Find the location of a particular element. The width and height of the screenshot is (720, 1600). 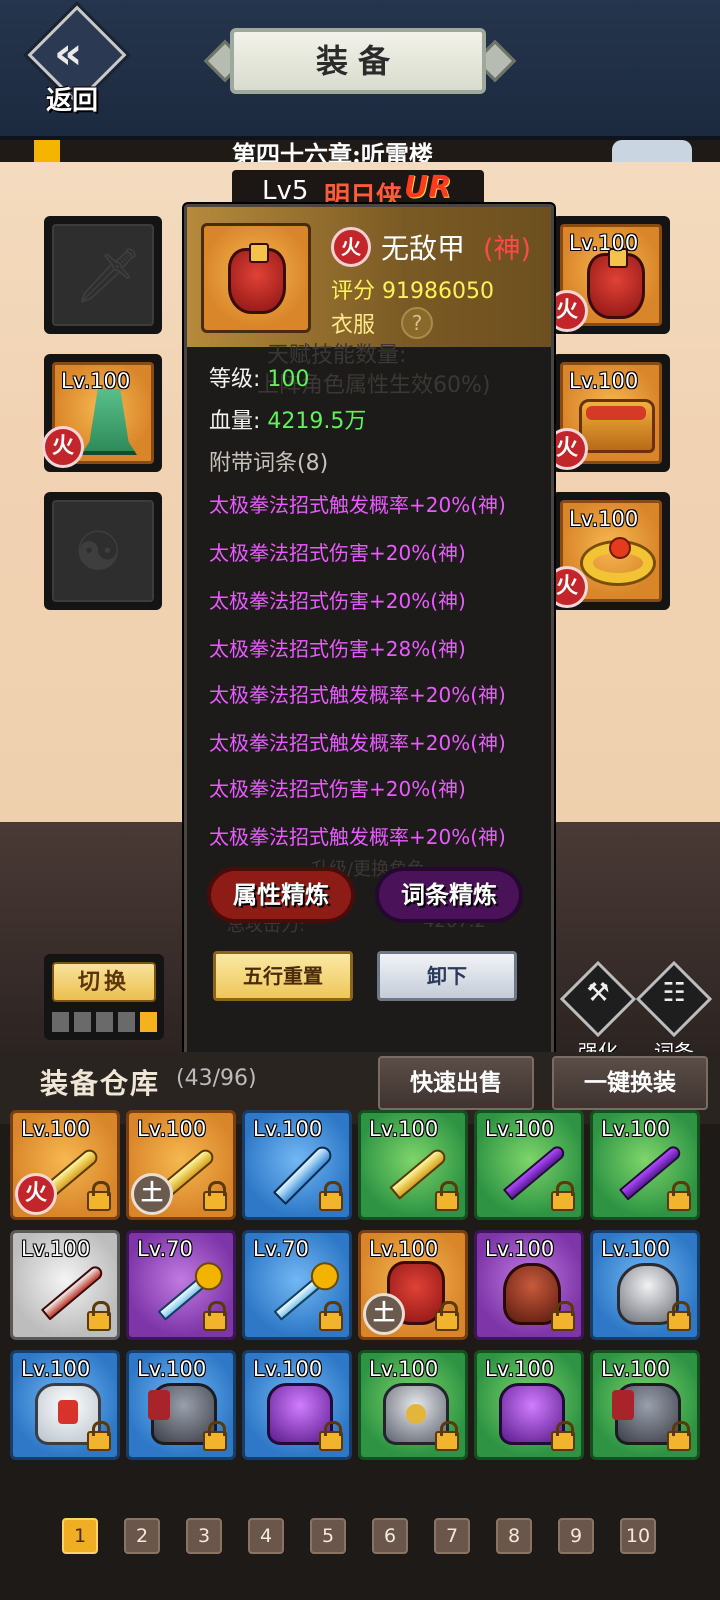

page-button: 8 is located at coordinates (514, 1536).